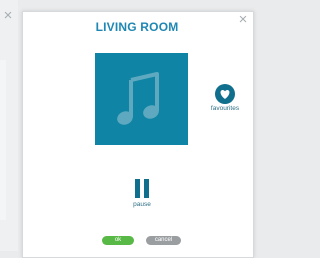  I want to click on favourites-button: favourites, so click(225, 102).